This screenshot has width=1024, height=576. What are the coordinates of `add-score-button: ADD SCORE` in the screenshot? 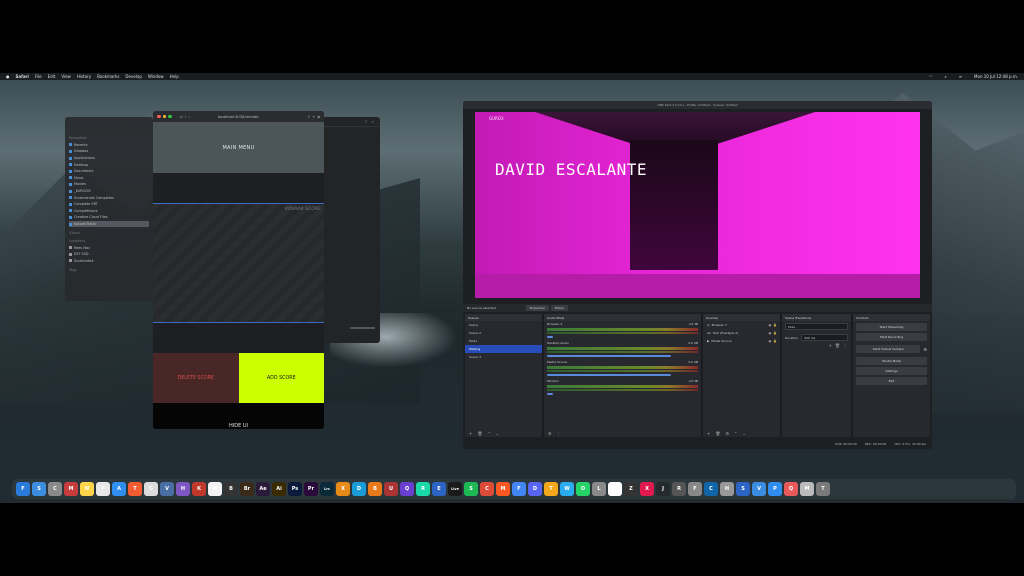 It's located at (281, 378).